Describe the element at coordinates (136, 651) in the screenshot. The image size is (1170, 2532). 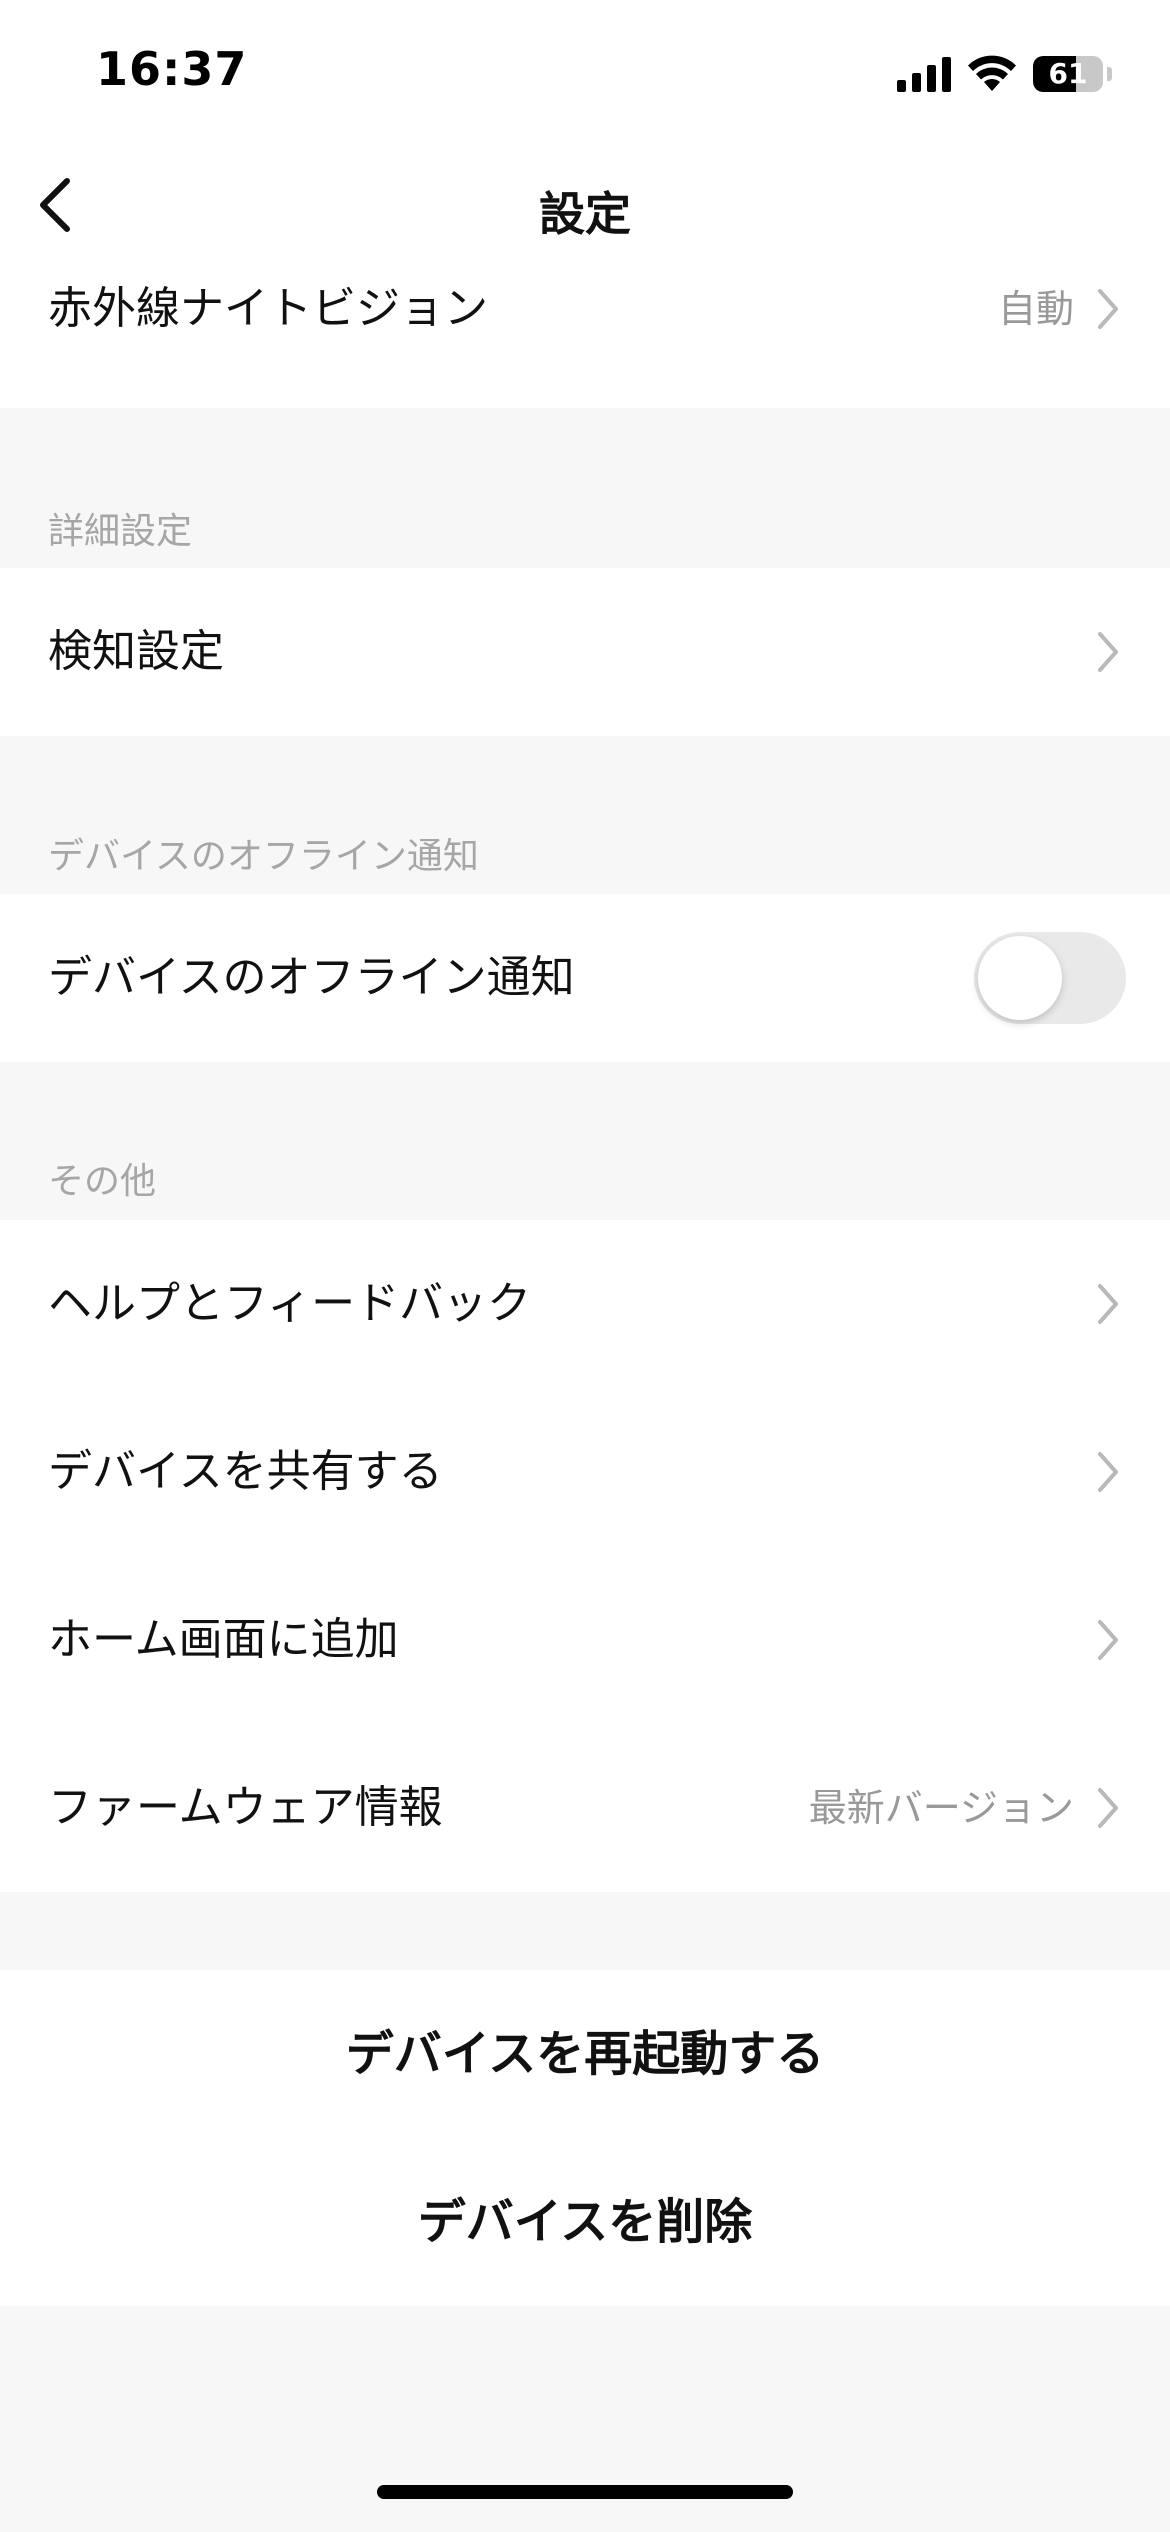
I see `row-label: 検知設定` at that location.